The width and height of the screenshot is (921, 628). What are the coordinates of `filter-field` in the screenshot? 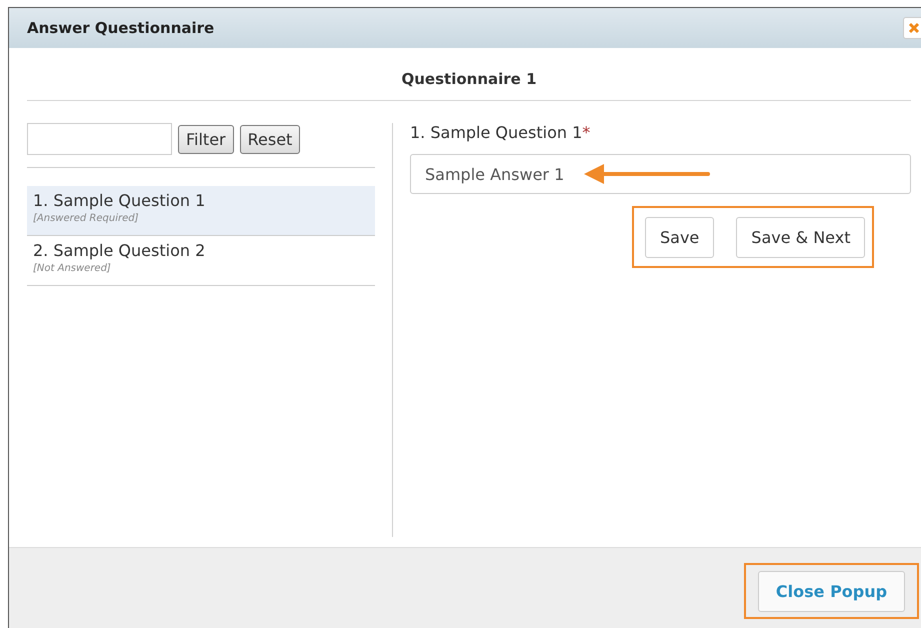 It's located at (99, 139).